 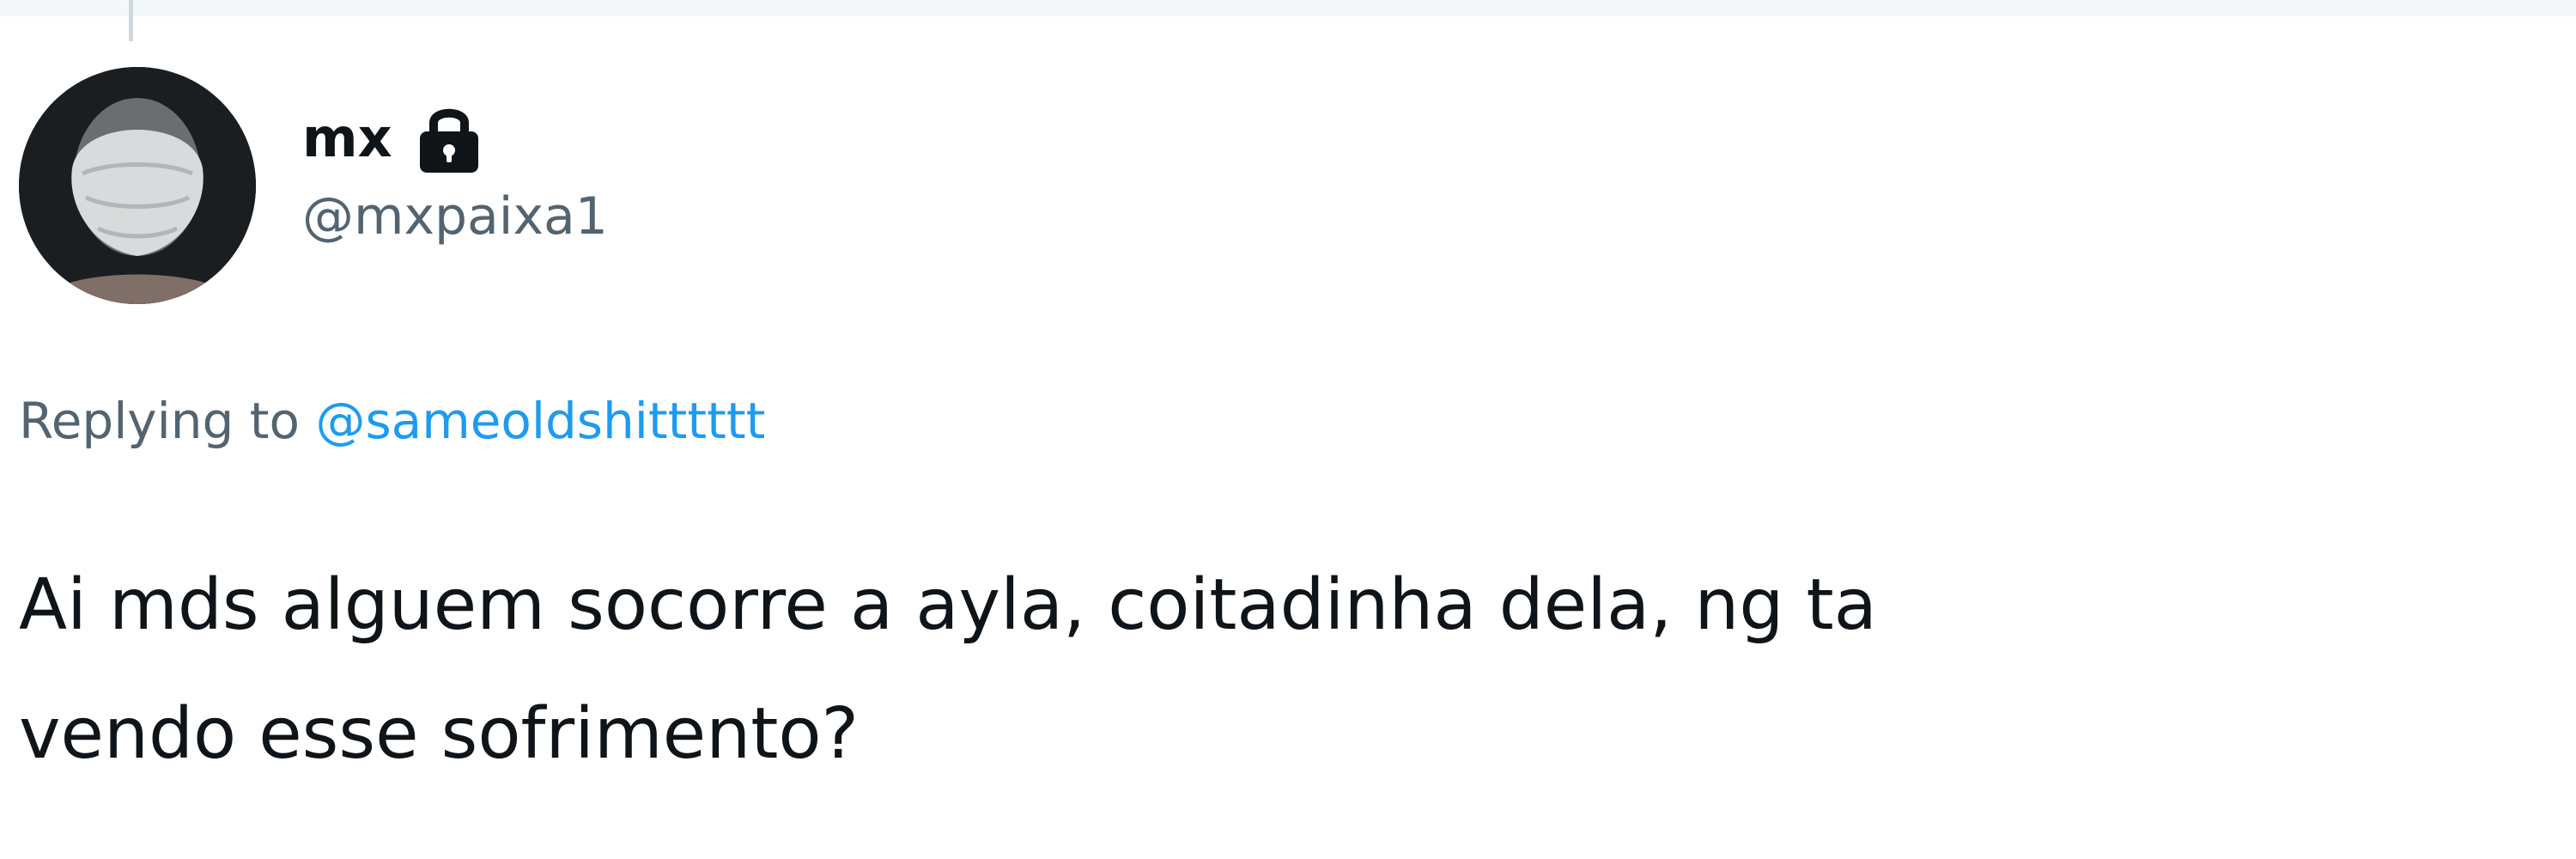 What do you see at coordinates (131, 20) in the screenshot?
I see `thread-connector-line` at bounding box center [131, 20].